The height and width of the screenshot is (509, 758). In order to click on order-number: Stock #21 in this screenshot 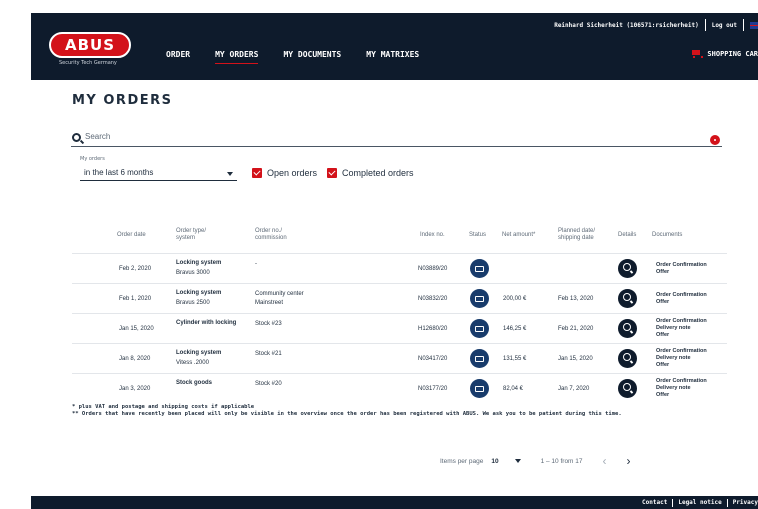, I will do `click(268, 354)`.